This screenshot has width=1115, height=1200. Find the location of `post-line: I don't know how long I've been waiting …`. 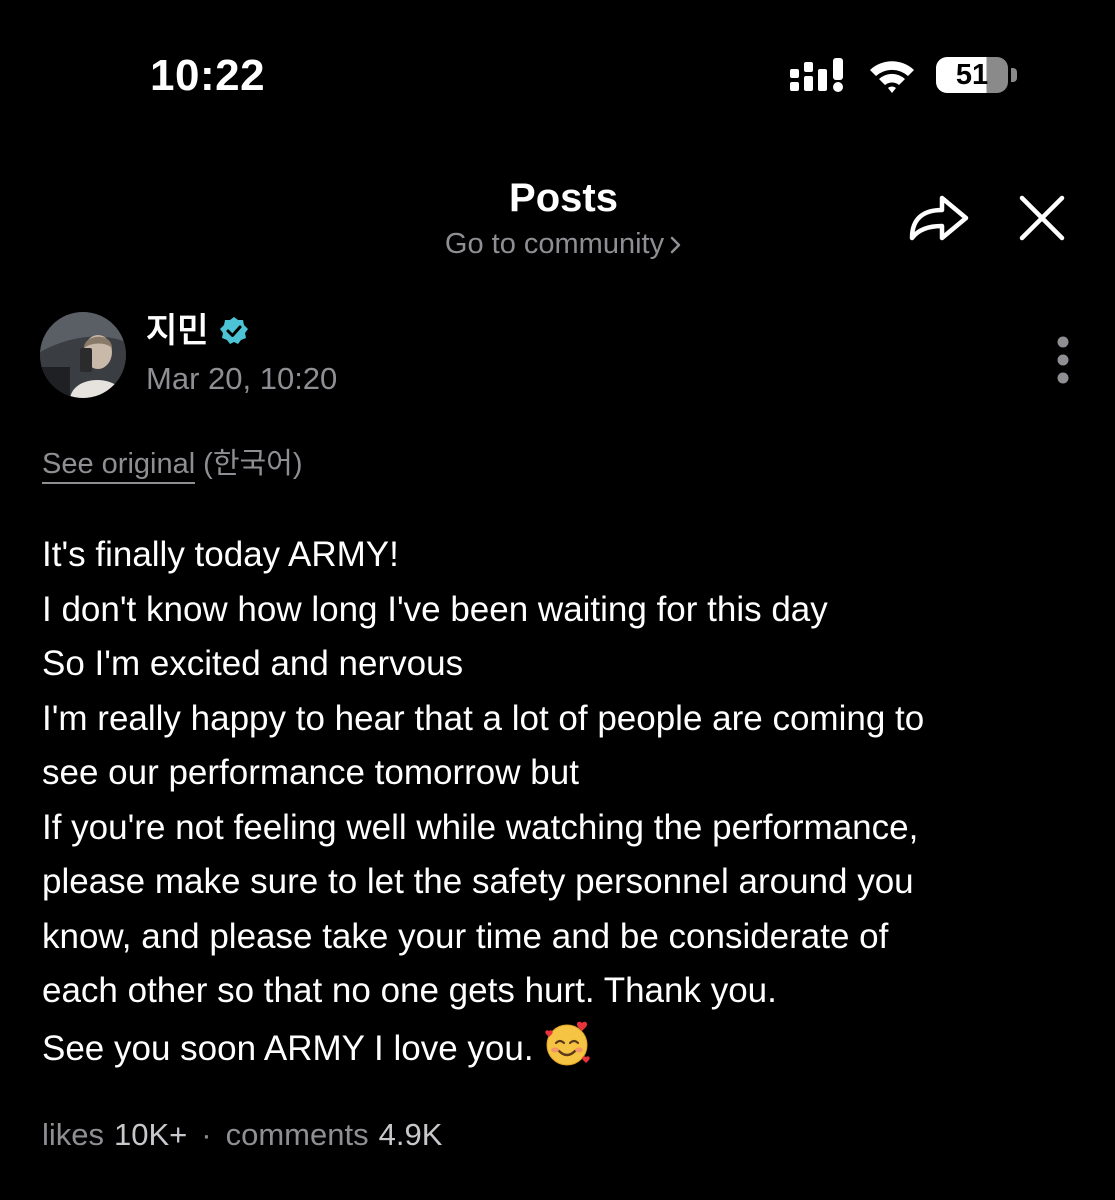

post-line: I don't know how long I've been waiting … is located at coordinates (435, 609).